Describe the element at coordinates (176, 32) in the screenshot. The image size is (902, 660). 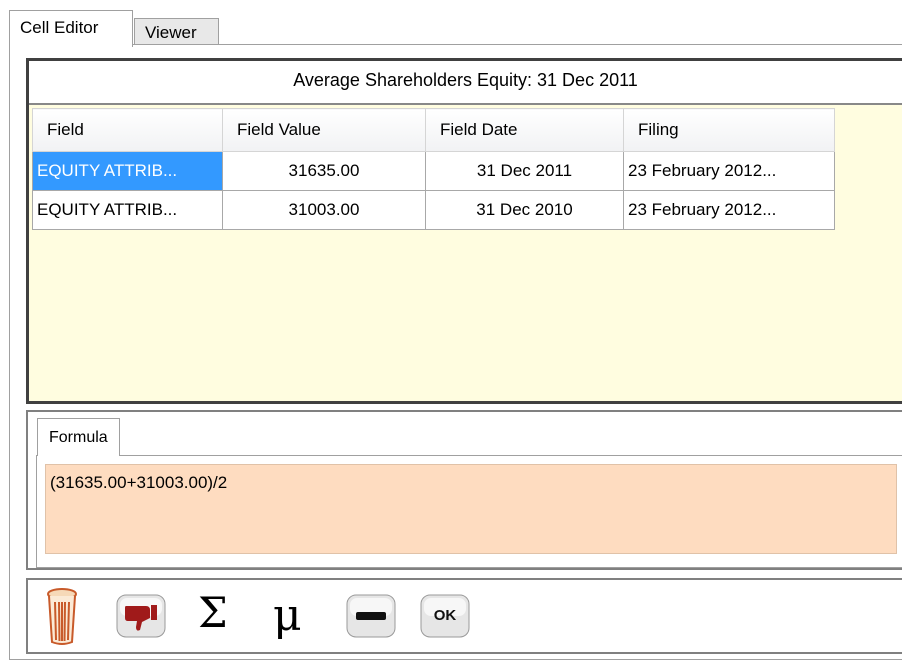
I see `tab-viewer: Viewer` at that location.